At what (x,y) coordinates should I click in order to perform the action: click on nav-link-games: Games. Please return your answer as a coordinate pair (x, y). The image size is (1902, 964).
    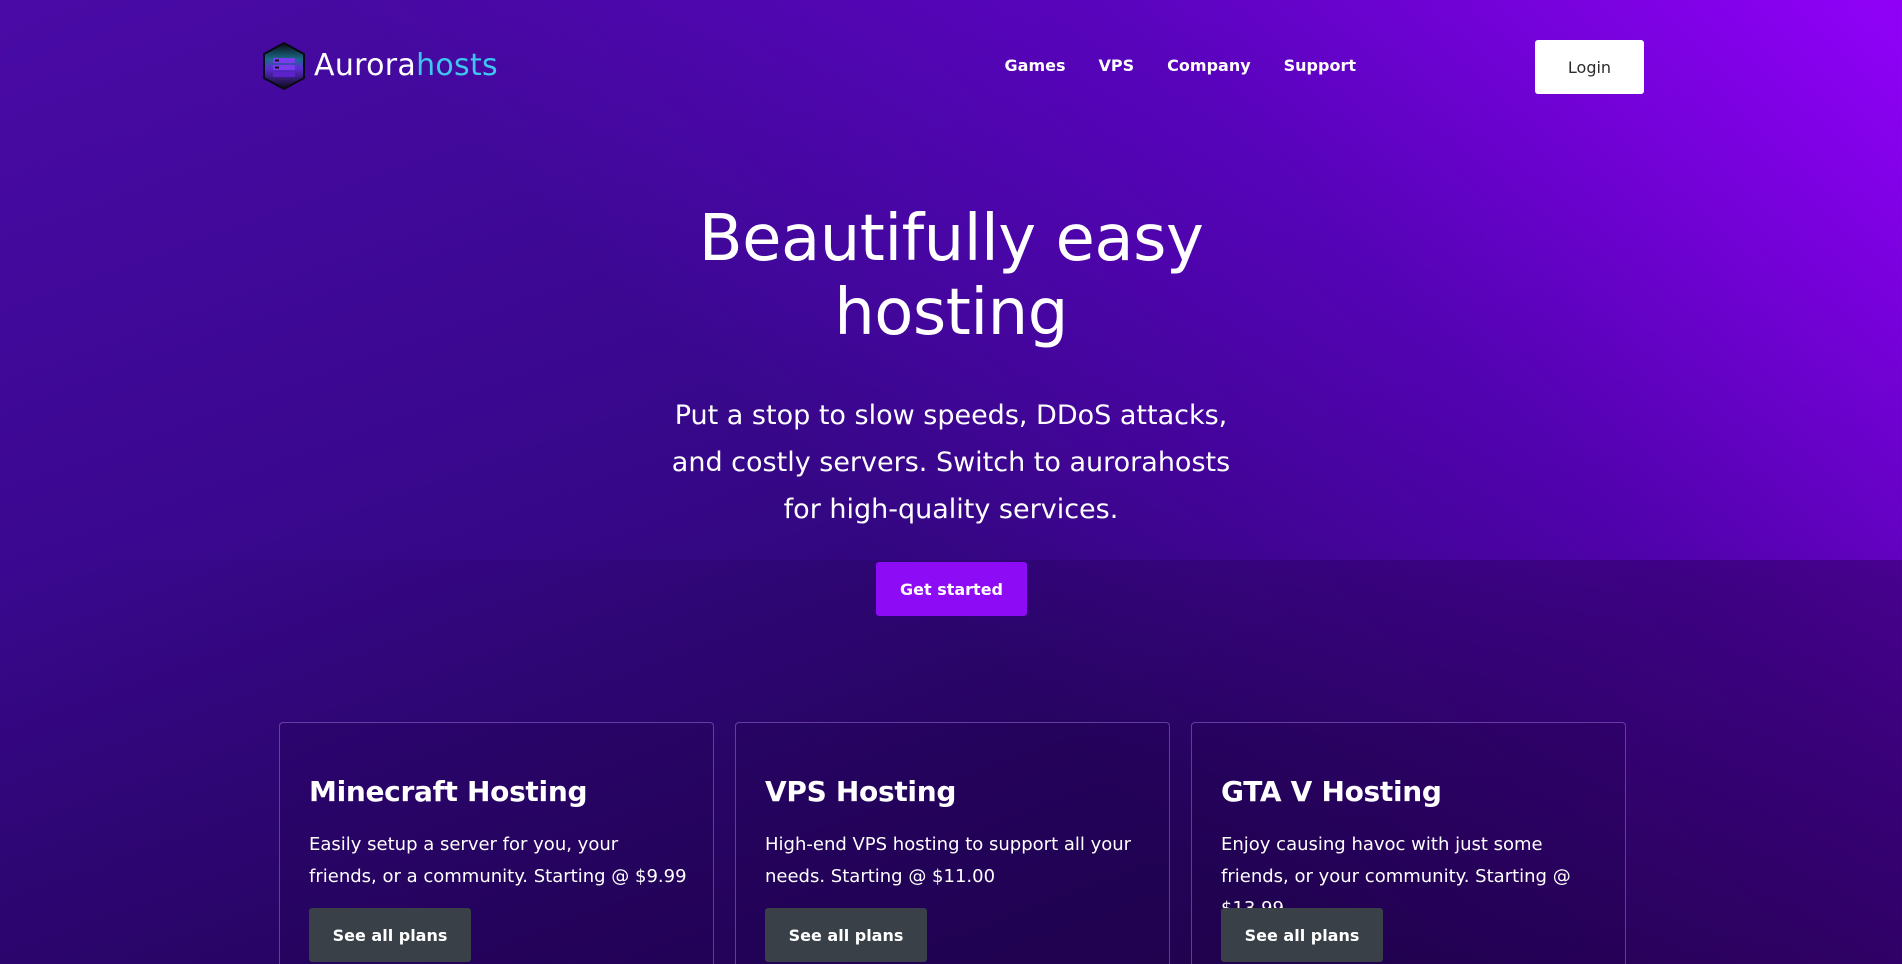
    Looking at the image, I should click on (1035, 65).